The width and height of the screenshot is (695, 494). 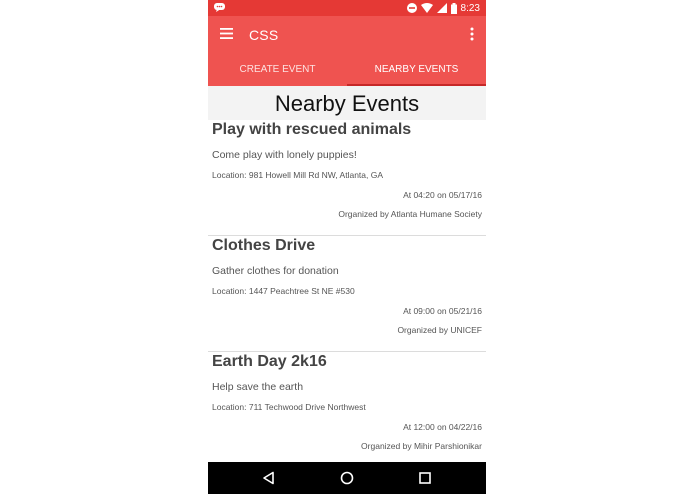 What do you see at coordinates (289, 407) in the screenshot?
I see `event-location: Location: 711 Techwood Drive Northwest` at bounding box center [289, 407].